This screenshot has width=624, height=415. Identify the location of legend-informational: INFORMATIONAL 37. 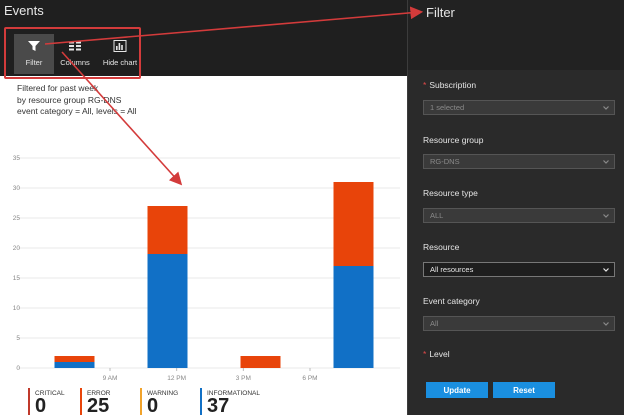
(245, 401).